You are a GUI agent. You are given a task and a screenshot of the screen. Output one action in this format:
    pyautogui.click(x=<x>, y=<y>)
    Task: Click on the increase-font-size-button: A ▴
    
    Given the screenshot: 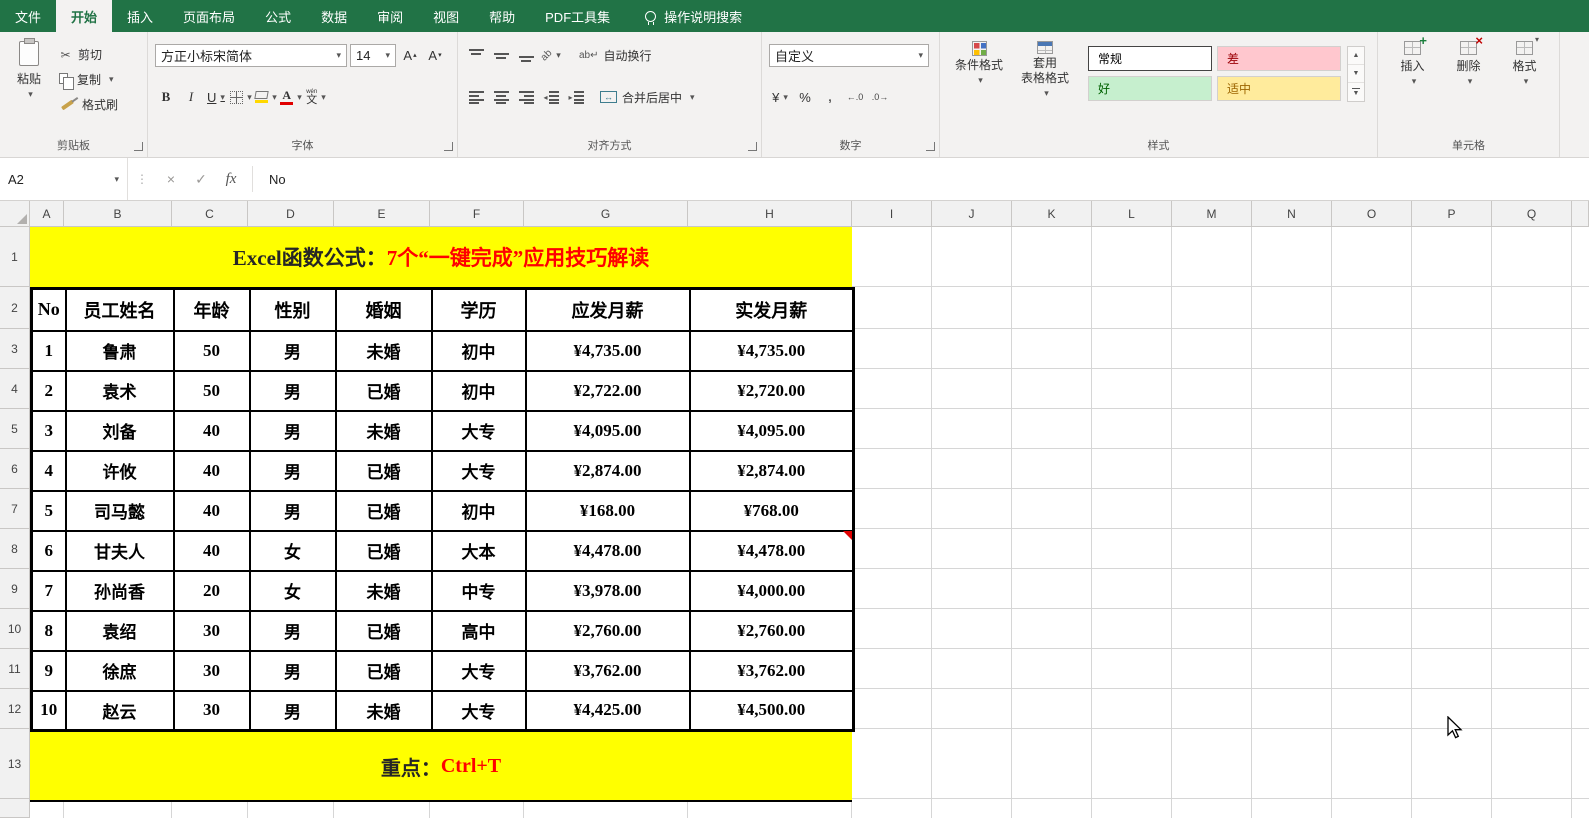 What is the action you would take?
    pyautogui.click(x=410, y=55)
    